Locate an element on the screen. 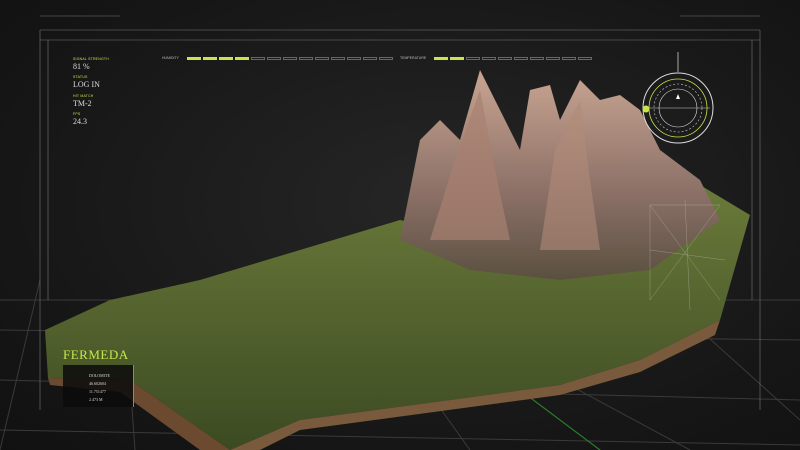  signal-value: 81 % is located at coordinates (81, 66).